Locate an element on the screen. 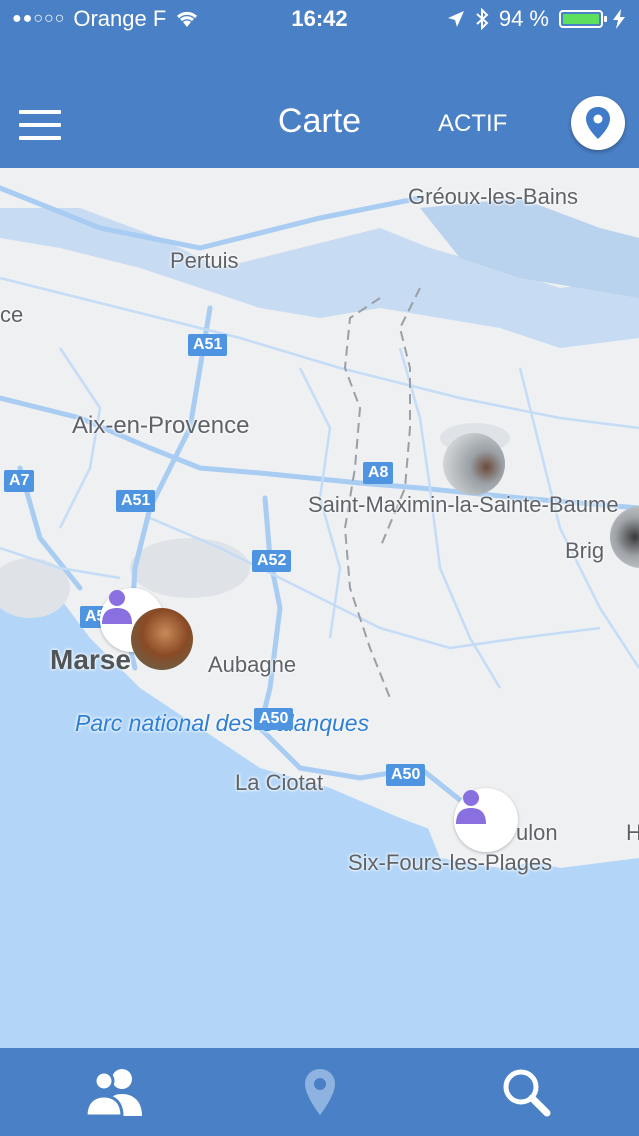  user-avatar-grey is located at coordinates (474, 464).